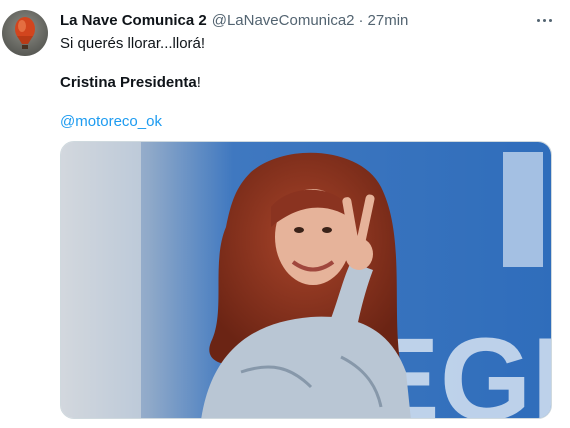 The height and width of the screenshot is (428, 570). Describe the element at coordinates (111, 121) in the screenshot. I see `mention-link: @motoreco_ok` at that location.